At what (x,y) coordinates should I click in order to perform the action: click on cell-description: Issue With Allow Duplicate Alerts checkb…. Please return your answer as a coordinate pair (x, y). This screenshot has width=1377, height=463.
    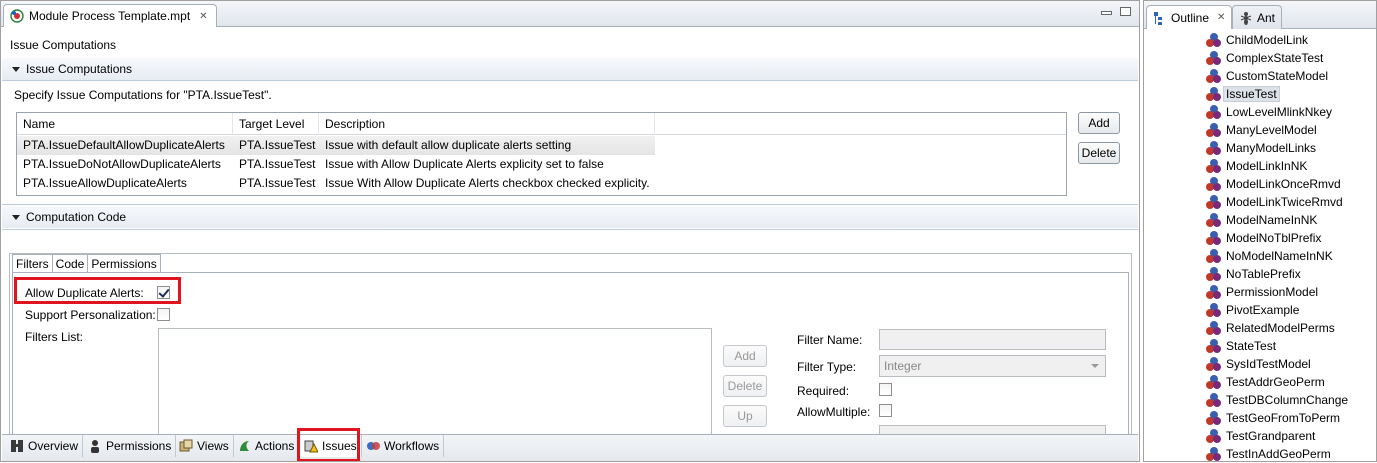
    Looking at the image, I should click on (487, 183).